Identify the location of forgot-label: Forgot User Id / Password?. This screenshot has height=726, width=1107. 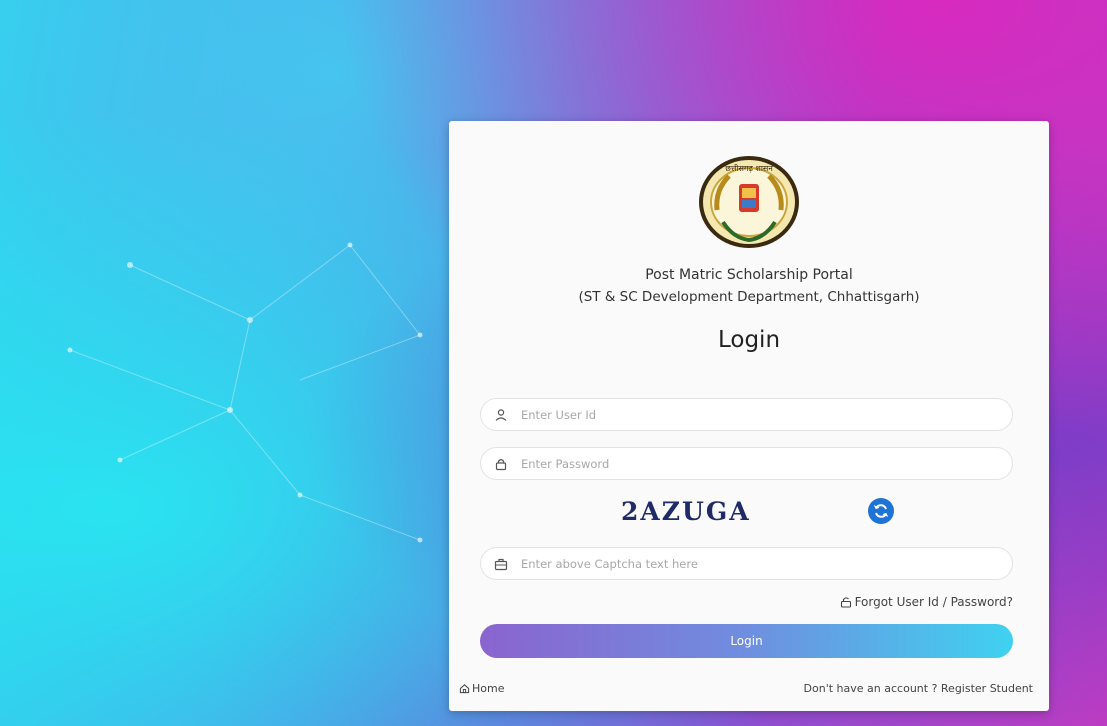
(933, 602).